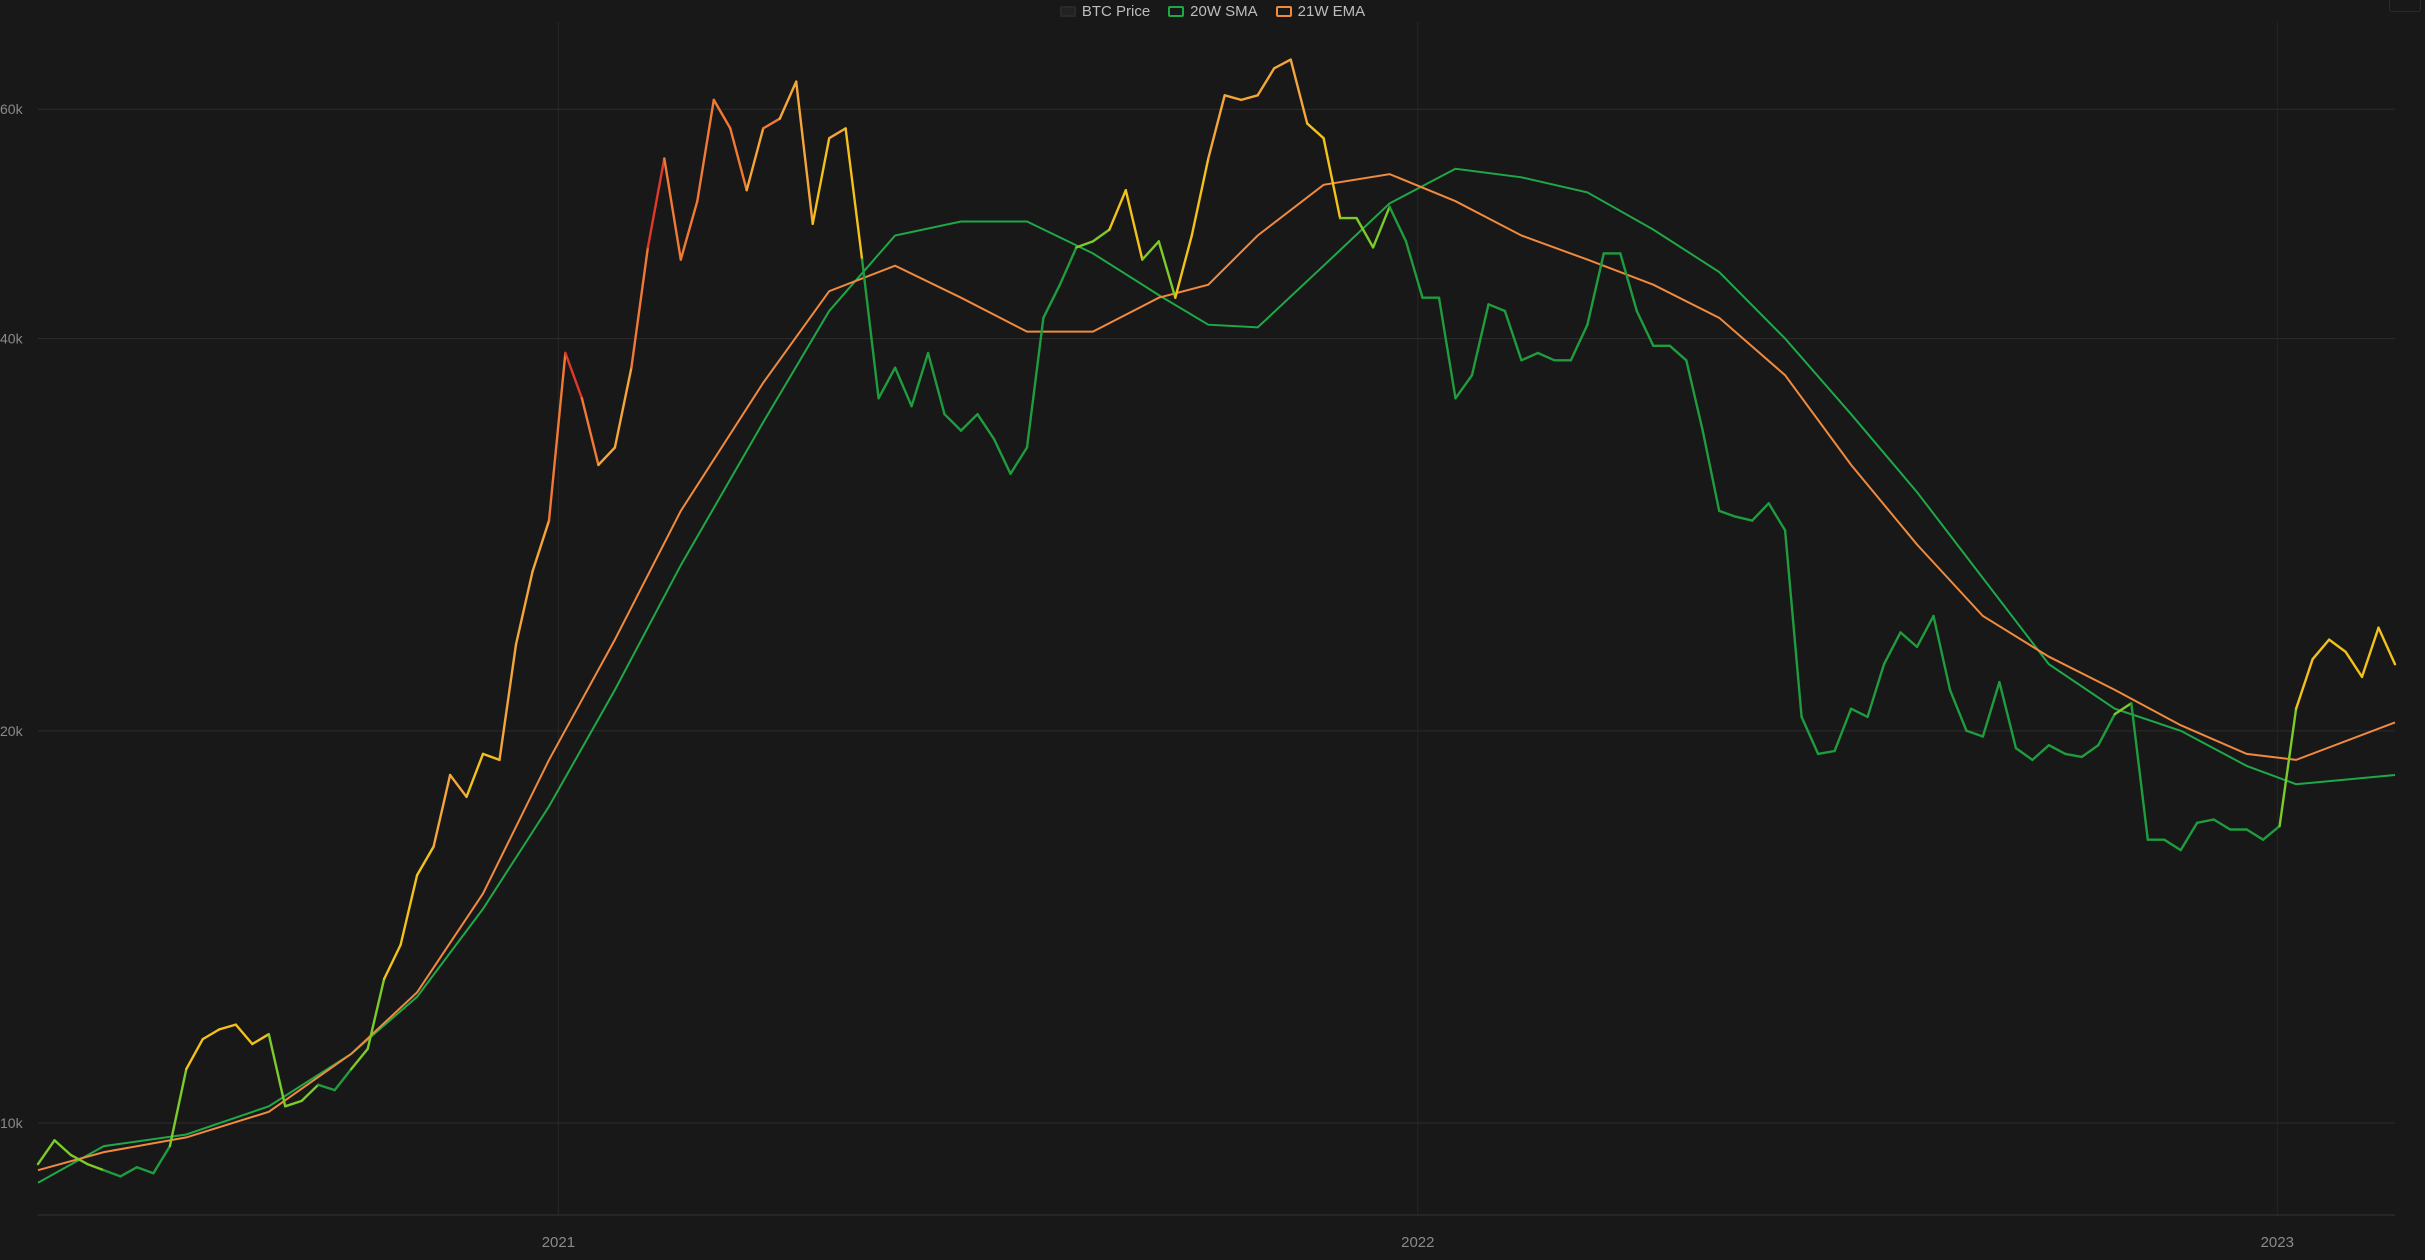  What do you see at coordinates (12, 339) in the screenshot?
I see `y-tick-label: 40k` at bounding box center [12, 339].